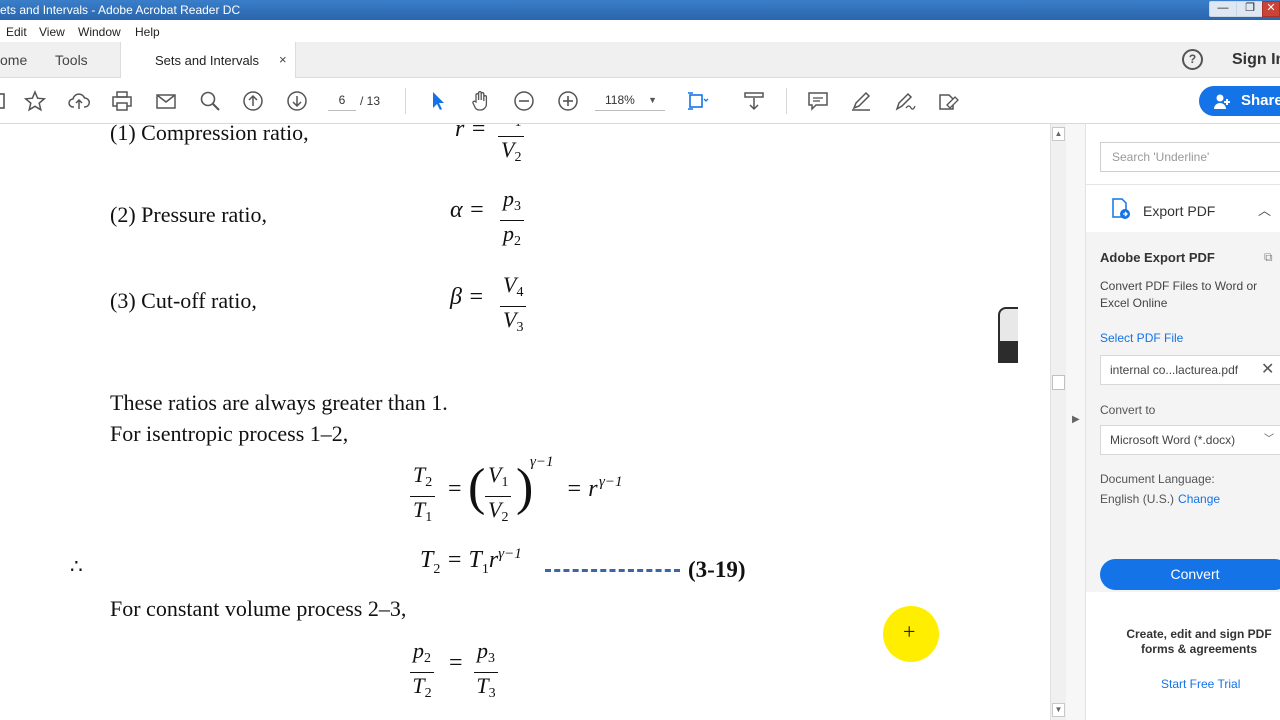  Describe the element at coordinates (1174, 370) in the screenshot. I see `selected-file-name: internal co...lacturea.pdf` at that location.